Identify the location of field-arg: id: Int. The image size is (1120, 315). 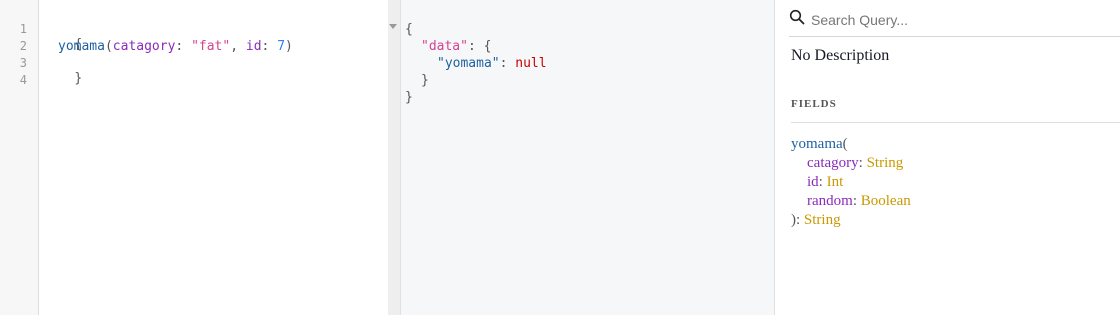
(825, 182).